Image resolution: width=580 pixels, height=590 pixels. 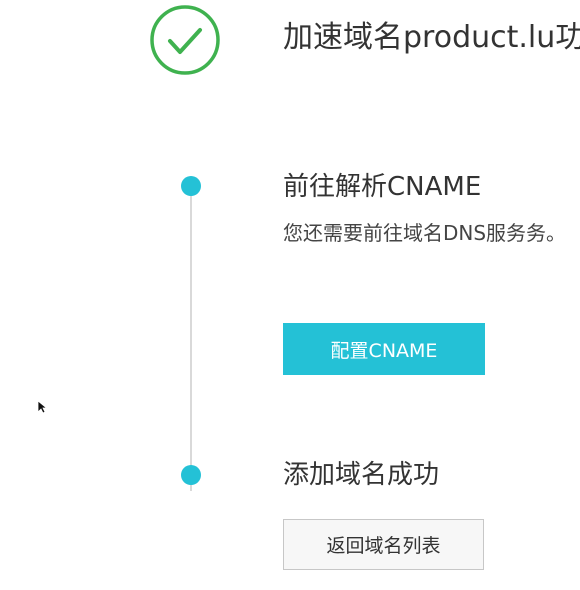 What do you see at coordinates (382, 187) in the screenshot?
I see `step-title-resolve-cname: 前往解析CNAME` at bounding box center [382, 187].